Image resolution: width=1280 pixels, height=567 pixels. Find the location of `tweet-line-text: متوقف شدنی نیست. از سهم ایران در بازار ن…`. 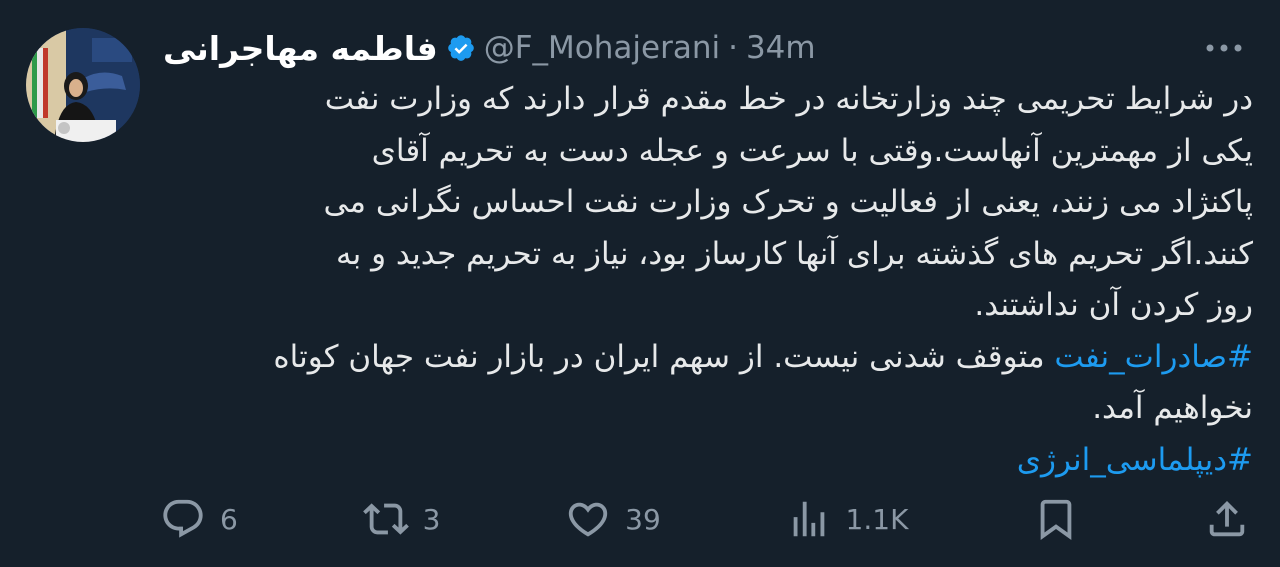

tweet-line-text: متوقف شدنی نیست. از سهم ایران در بازار ن… is located at coordinates (664, 356).